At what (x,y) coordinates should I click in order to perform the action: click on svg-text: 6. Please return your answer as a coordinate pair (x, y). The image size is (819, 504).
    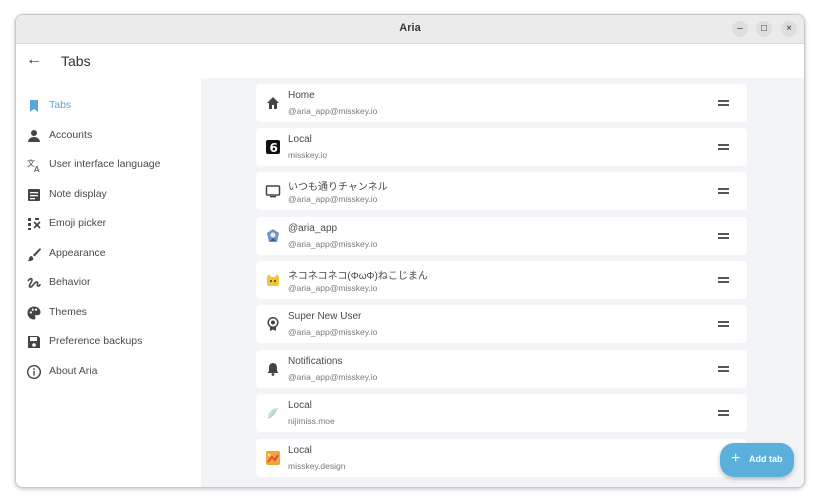
    Looking at the image, I should click on (274, 148).